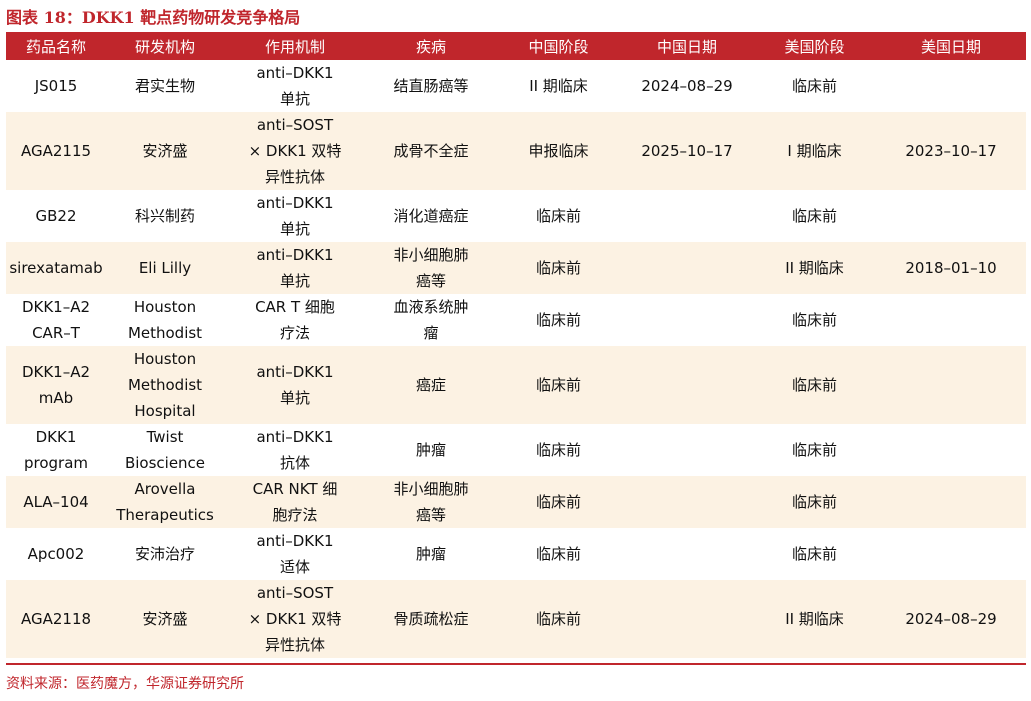  What do you see at coordinates (165, 489) in the screenshot?
I see `developer-cell-line: Arovella` at bounding box center [165, 489].